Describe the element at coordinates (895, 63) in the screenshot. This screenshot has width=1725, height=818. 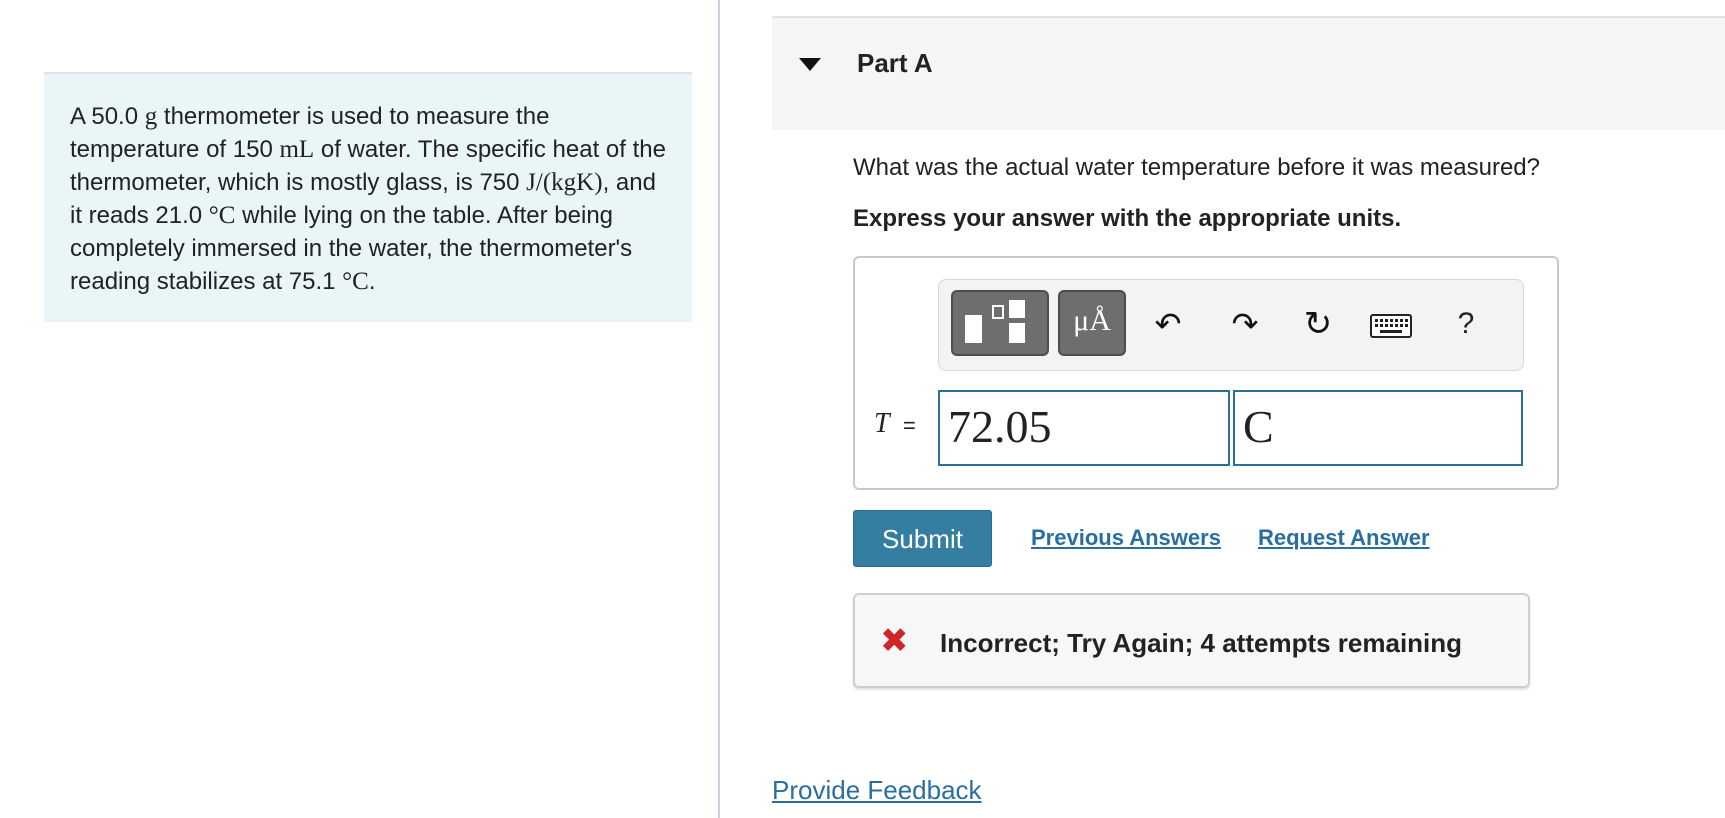
I see `part-title: Part A` at that location.